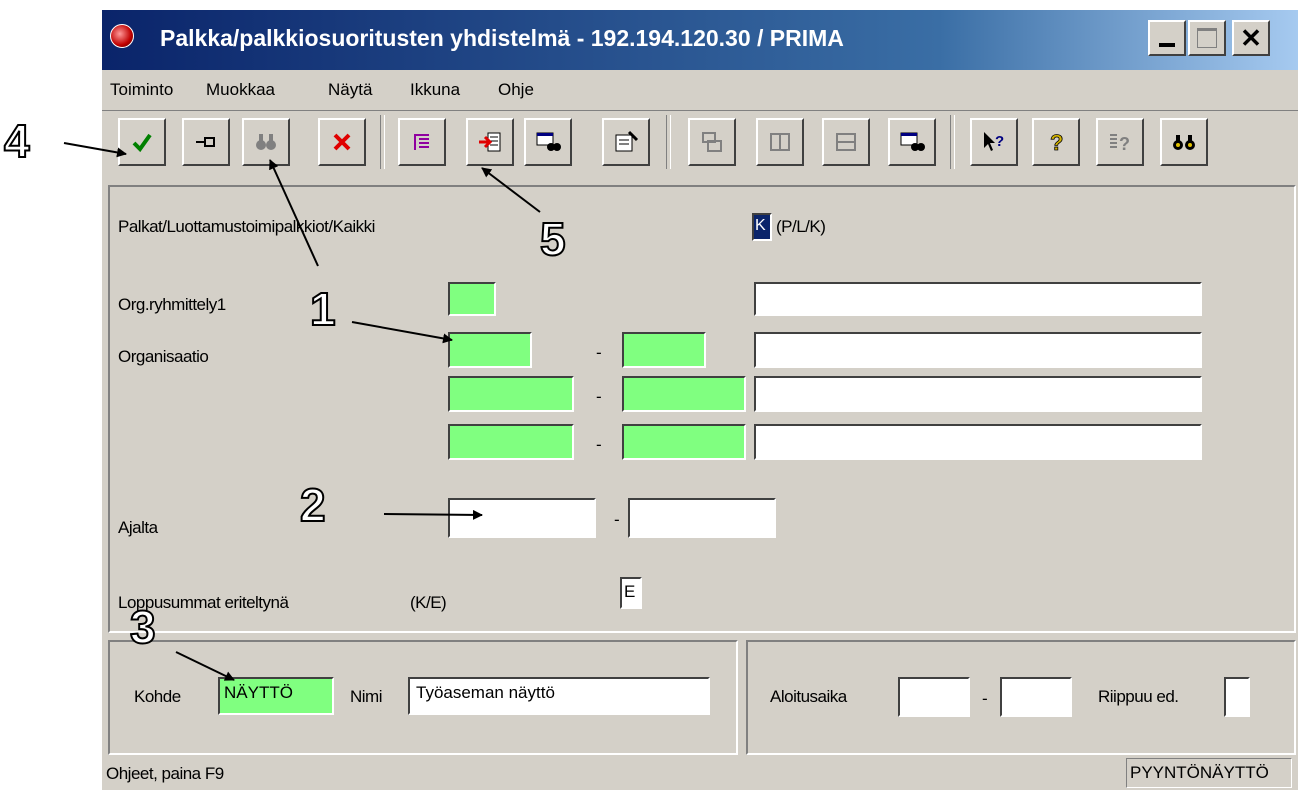  I want to click on organisaatio-name, so click(978, 350).